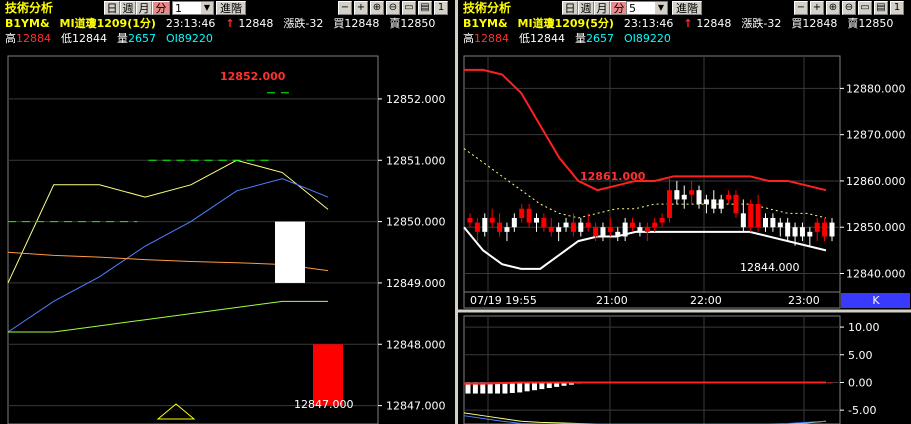 This screenshot has width=911, height=424. Describe the element at coordinates (706, 300) in the screenshot. I see `x-tick-label: 22:00` at that location.